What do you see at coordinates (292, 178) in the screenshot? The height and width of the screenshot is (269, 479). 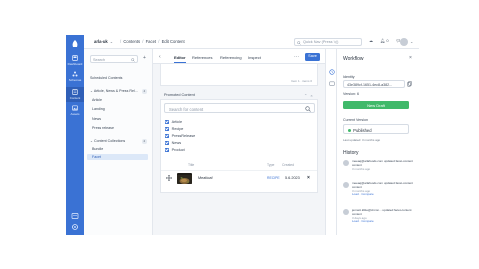 I see `row-created: 5.6.2023` at bounding box center [292, 178].